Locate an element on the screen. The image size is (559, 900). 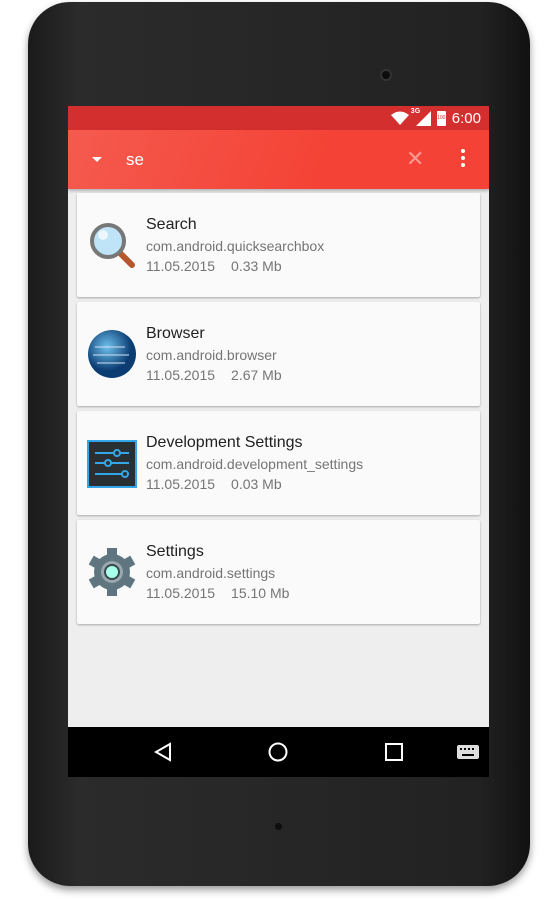
battery-icon: 100 is located at coordinates (441, 118).